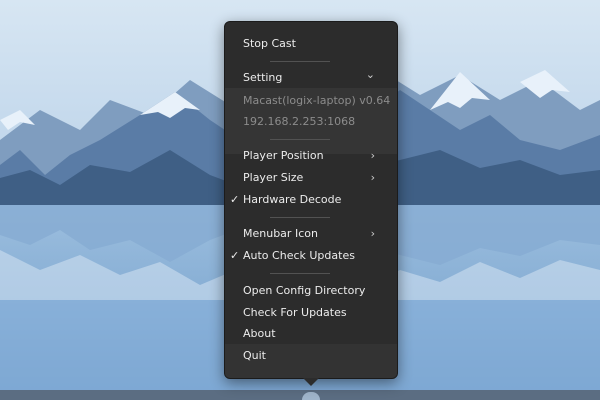  Describe the element at coordinates (300, 395) in the screenshot. I see `taskbar` at that location.